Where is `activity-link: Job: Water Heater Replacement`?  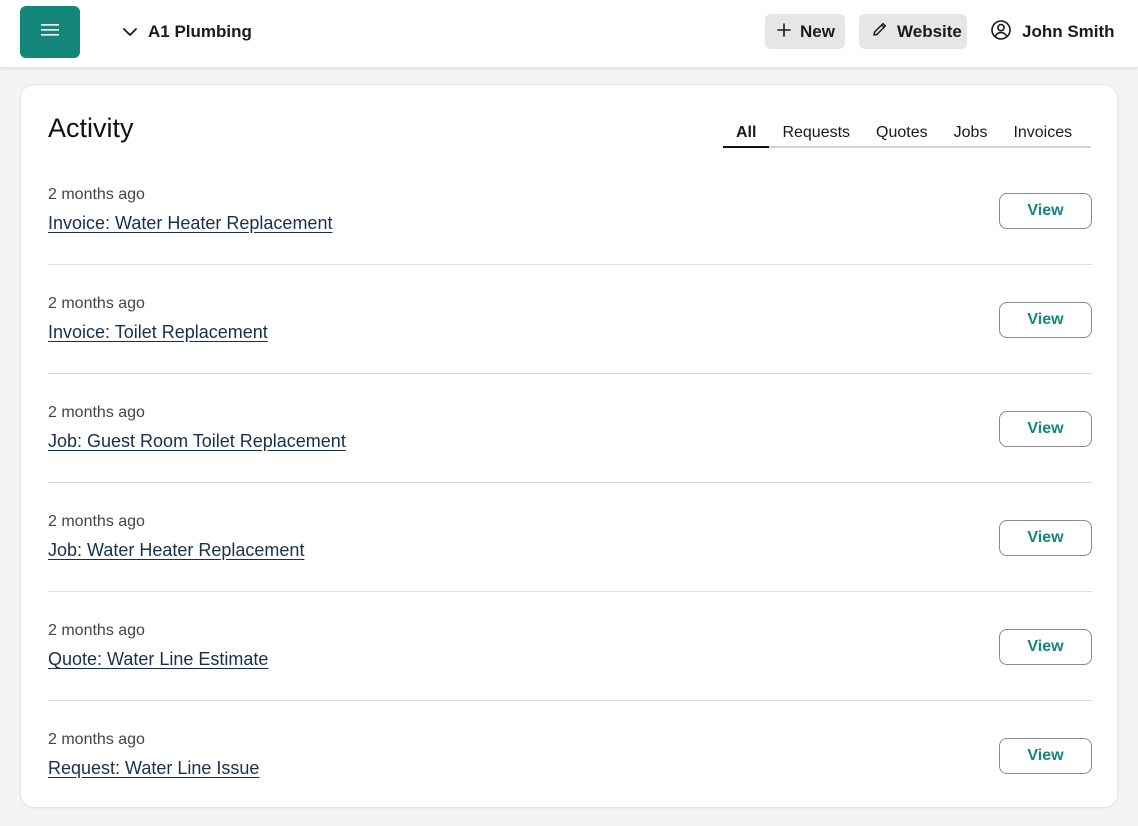 activity-link: Job: Water Heater Replacement is located at coordinates (176, 550).